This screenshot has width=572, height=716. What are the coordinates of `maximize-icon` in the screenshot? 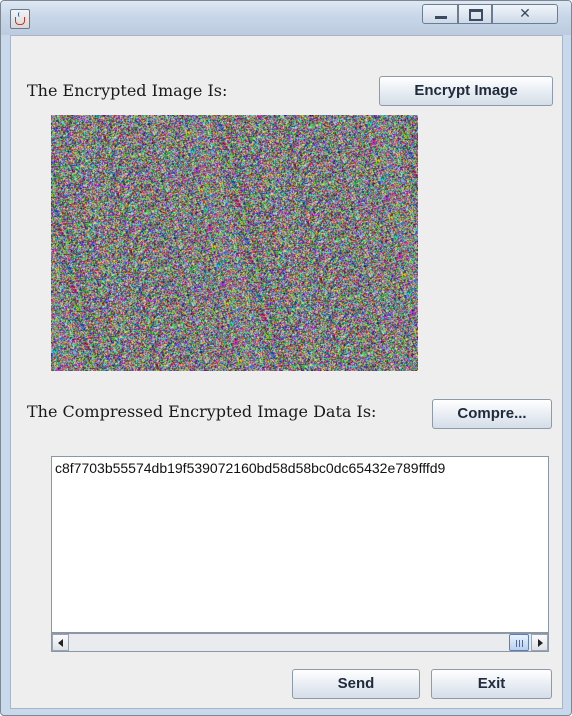 It's located at (476, 15).